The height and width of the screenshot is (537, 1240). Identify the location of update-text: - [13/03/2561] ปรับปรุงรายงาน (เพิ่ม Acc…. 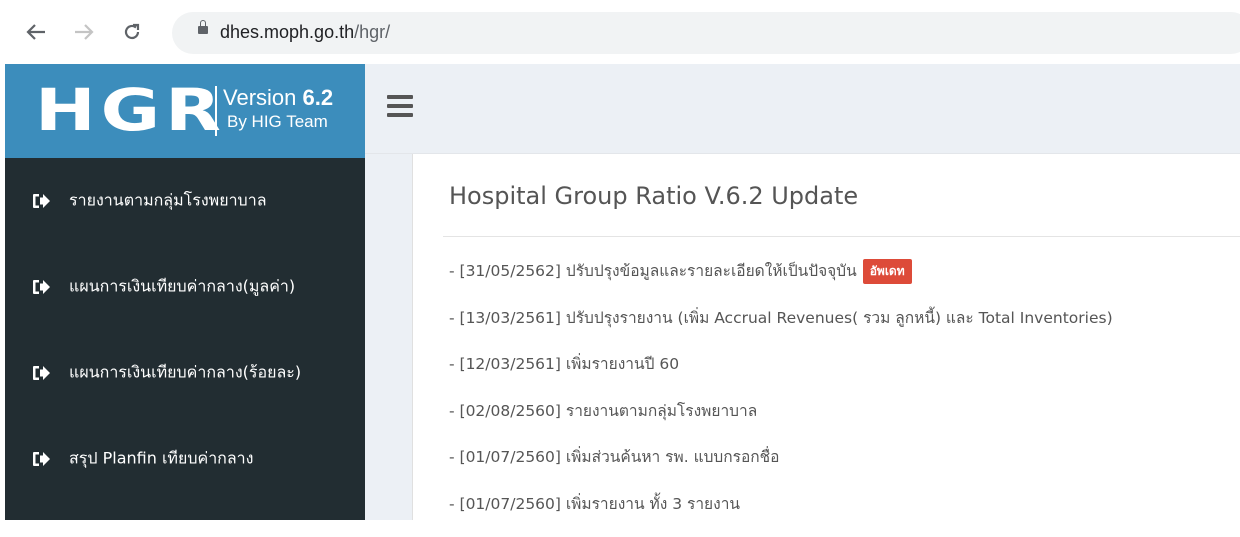
(781, 318).